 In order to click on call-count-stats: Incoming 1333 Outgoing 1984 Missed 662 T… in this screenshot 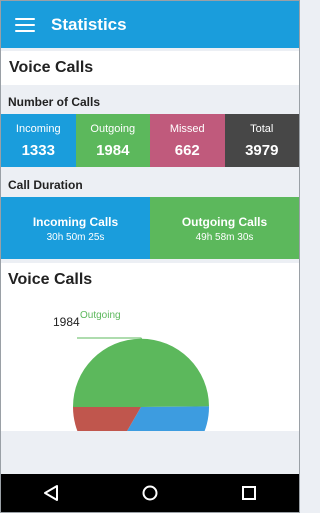, I will do `click(150, 140)`.